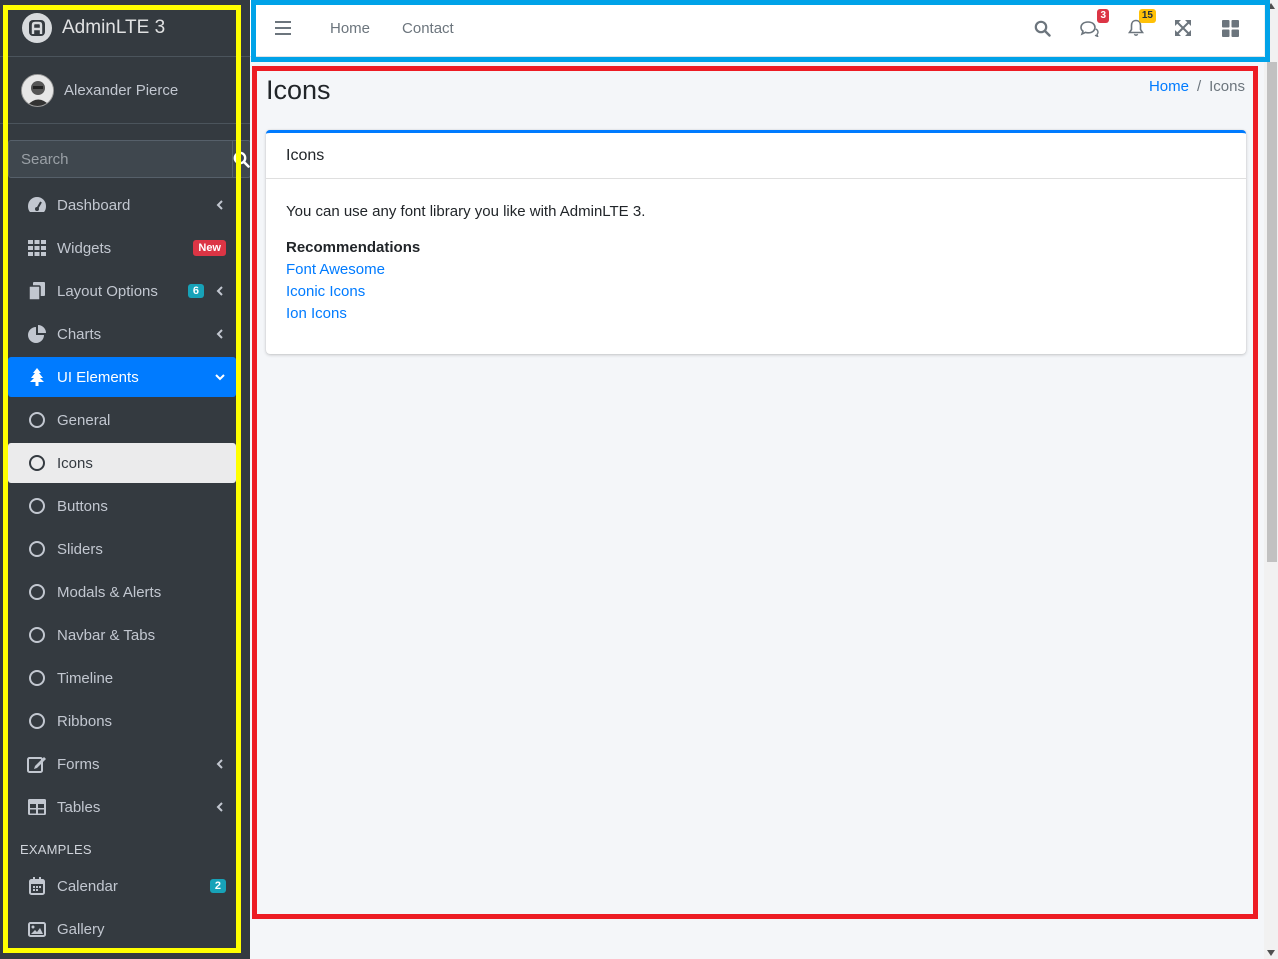  What do you see at coordinates (1169, 86) in the screenshot?
I see `breadcrumb-home-link: Home` at bounding box center [1169, 86].